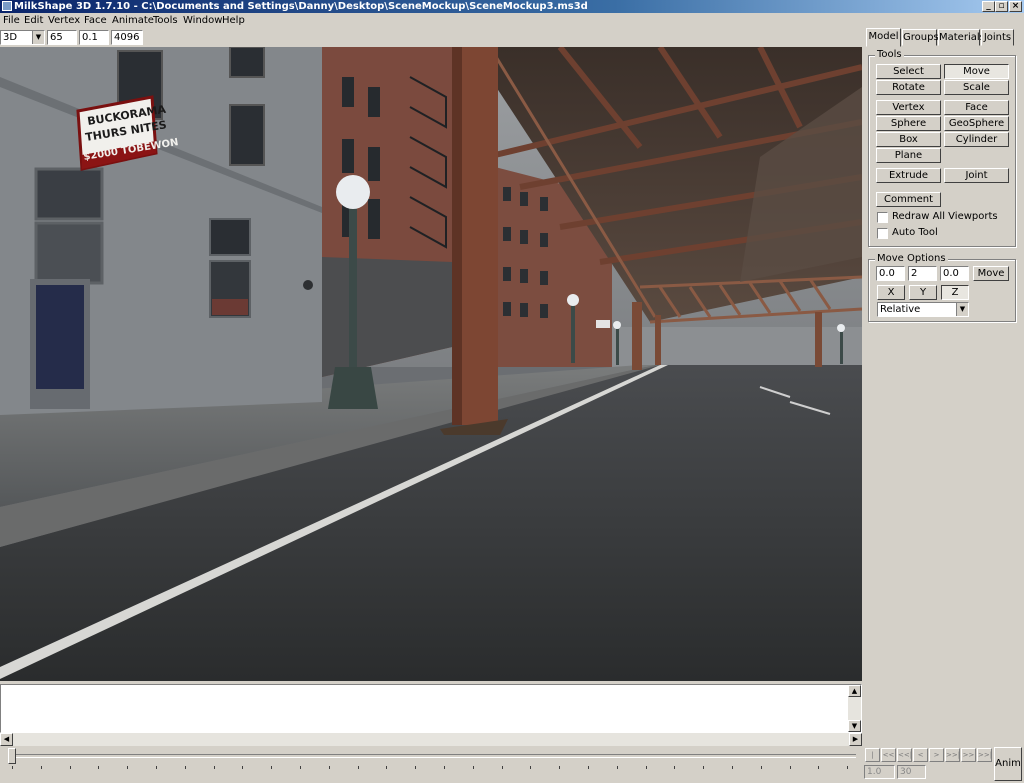  Describe the element at coordinates (920, 37) in the screenshot. I see `tab-groups: Groups` at that location.